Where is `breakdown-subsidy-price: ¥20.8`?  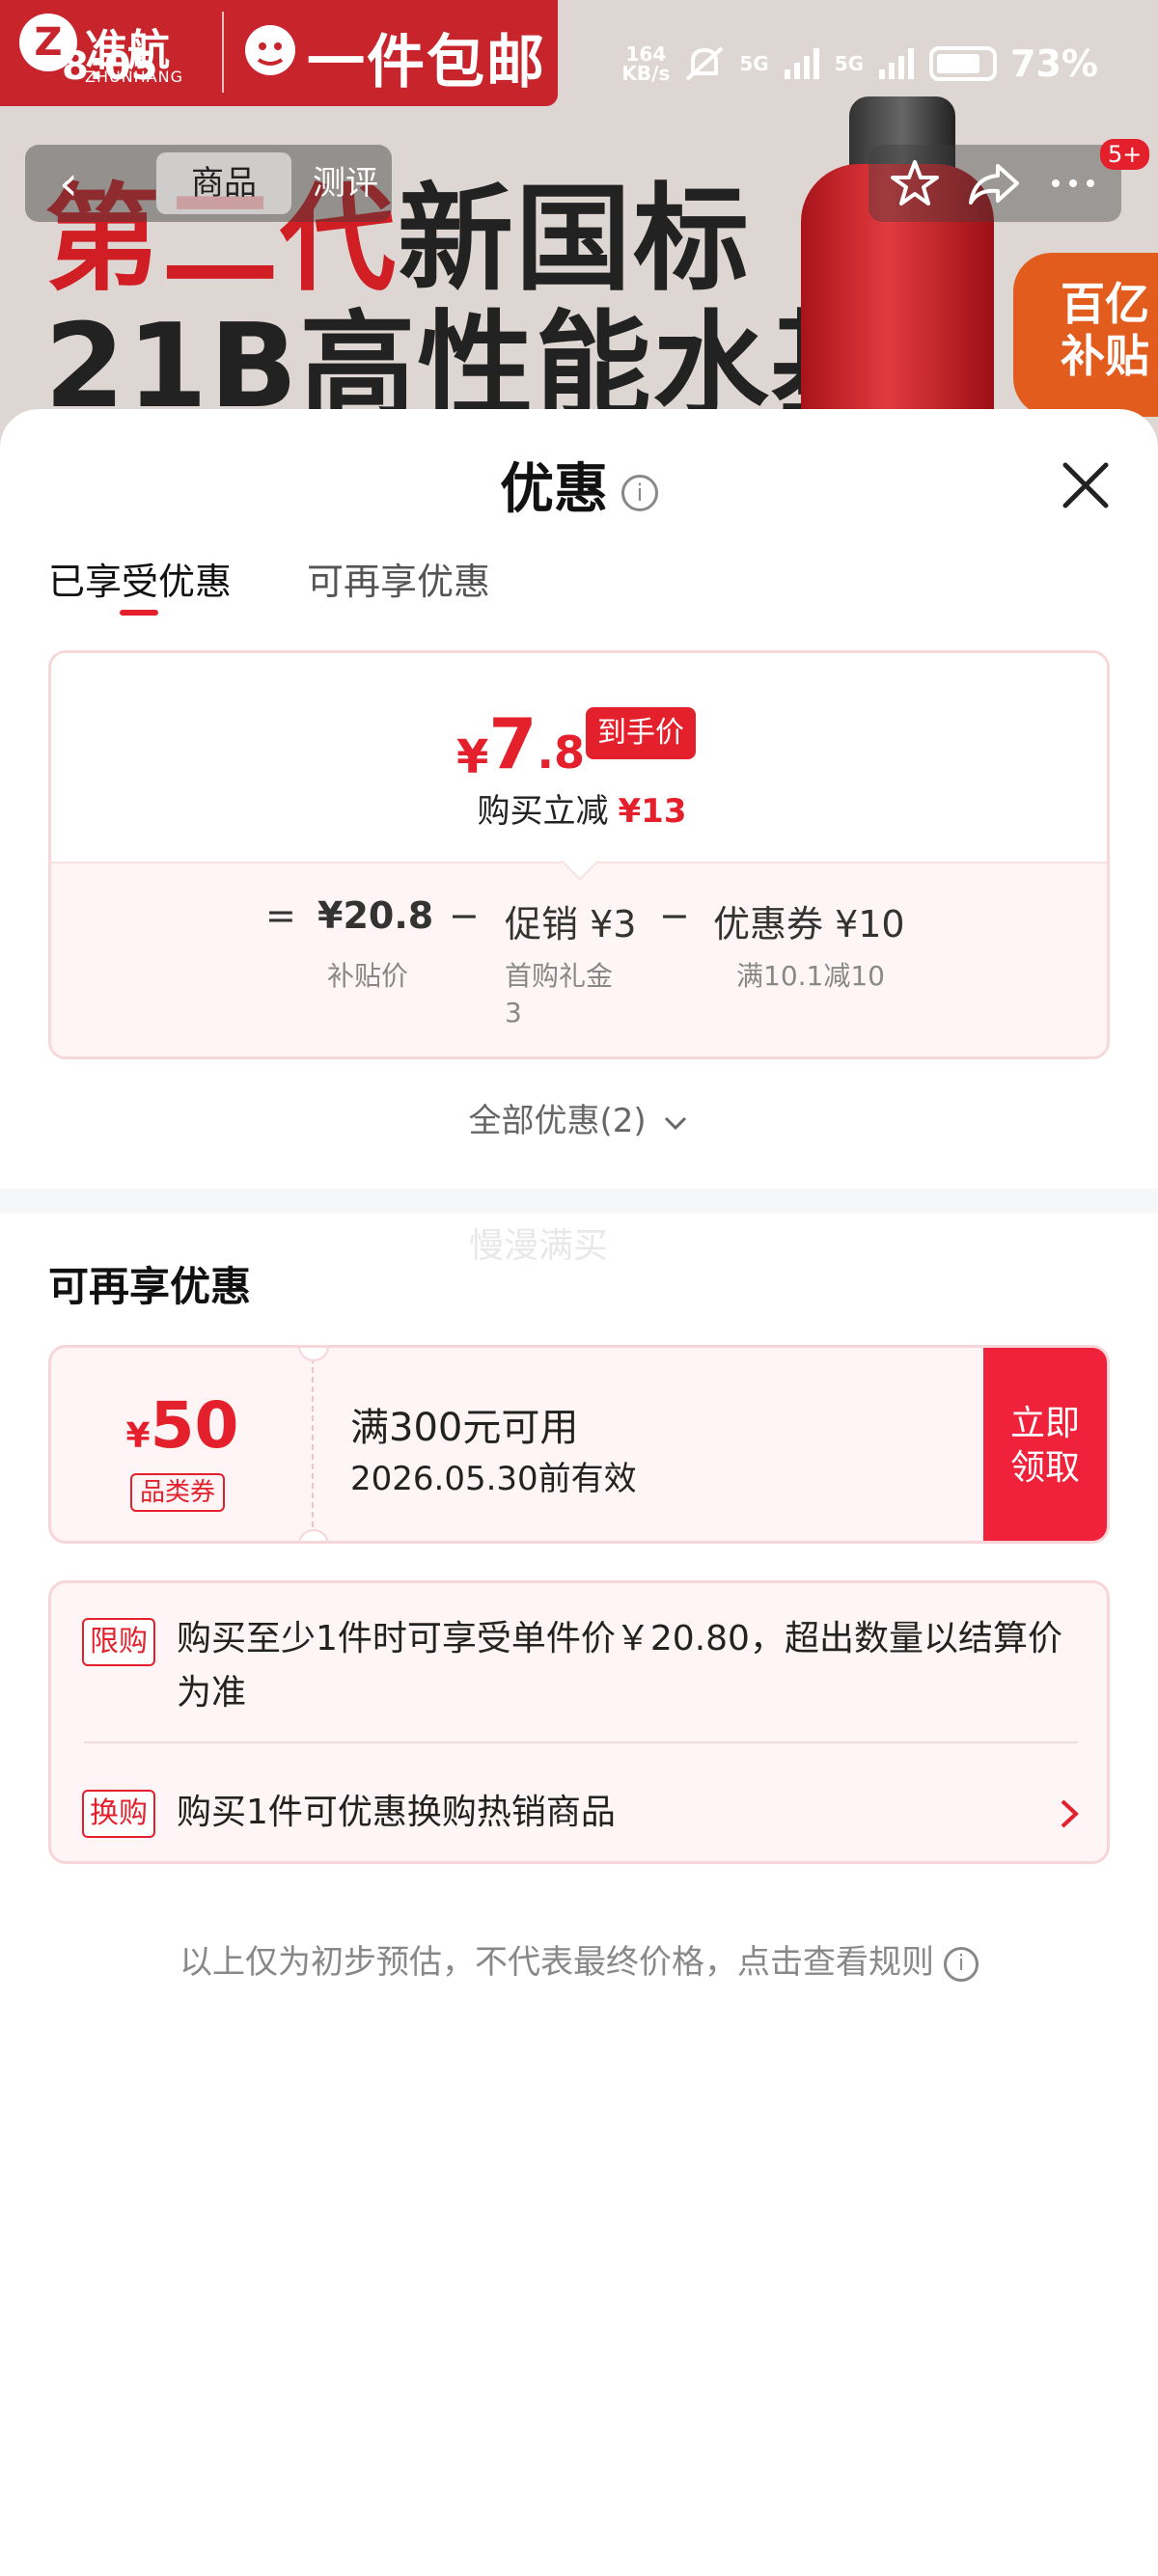
breakdown-subsidy-price: ¥20.8 is located at coordinates (375, 916).